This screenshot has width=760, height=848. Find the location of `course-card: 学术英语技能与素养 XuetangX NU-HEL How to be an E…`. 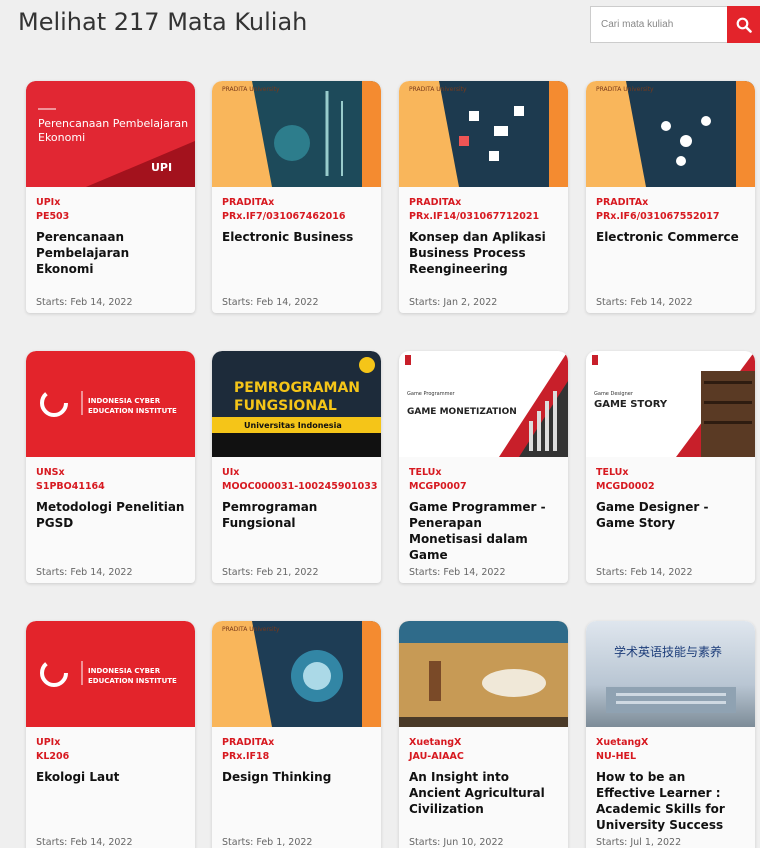

course-card: 学术英语技能与素养 XuetangX NU-HEL How to be an E… is located at coordinates (670, 734).